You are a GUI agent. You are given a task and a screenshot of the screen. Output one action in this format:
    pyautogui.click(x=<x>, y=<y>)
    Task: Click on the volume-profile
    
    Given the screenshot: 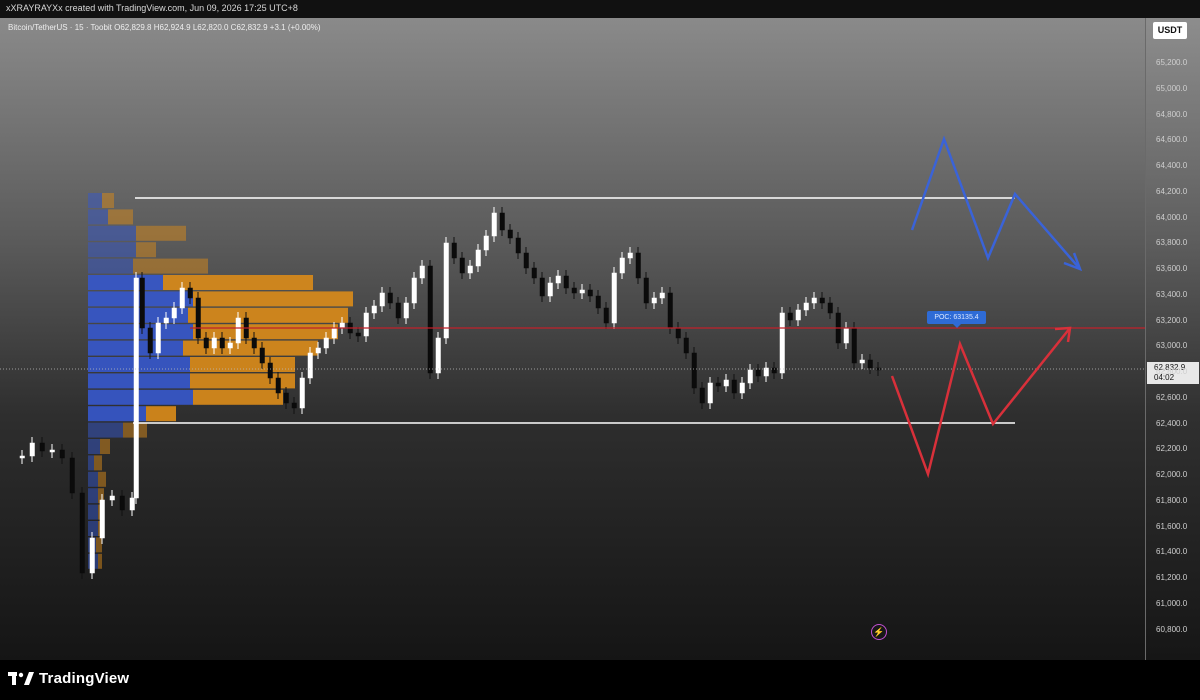 What is the action you would take?
    pyautogui.click(x=220, y=381)
    